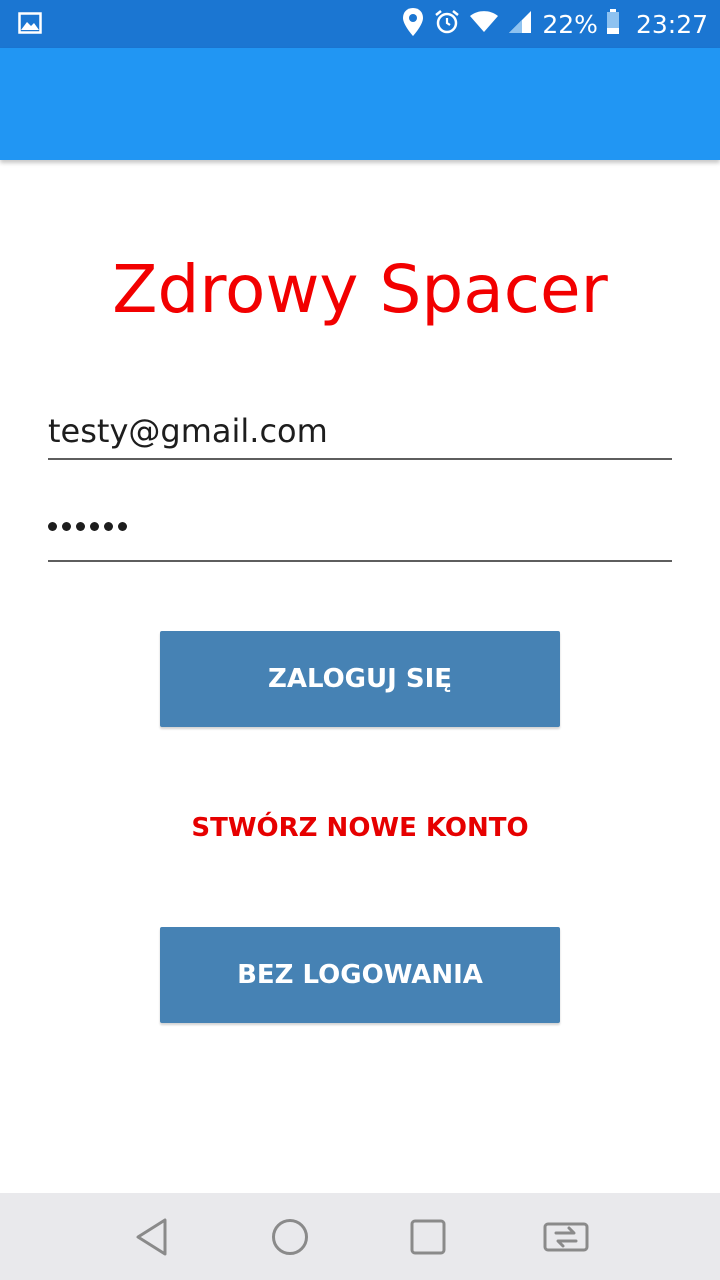  Describe the element at coordinates (360, 975) in the screenshot. I see `guest-button: BEZ LOGOWANIA` at that location.